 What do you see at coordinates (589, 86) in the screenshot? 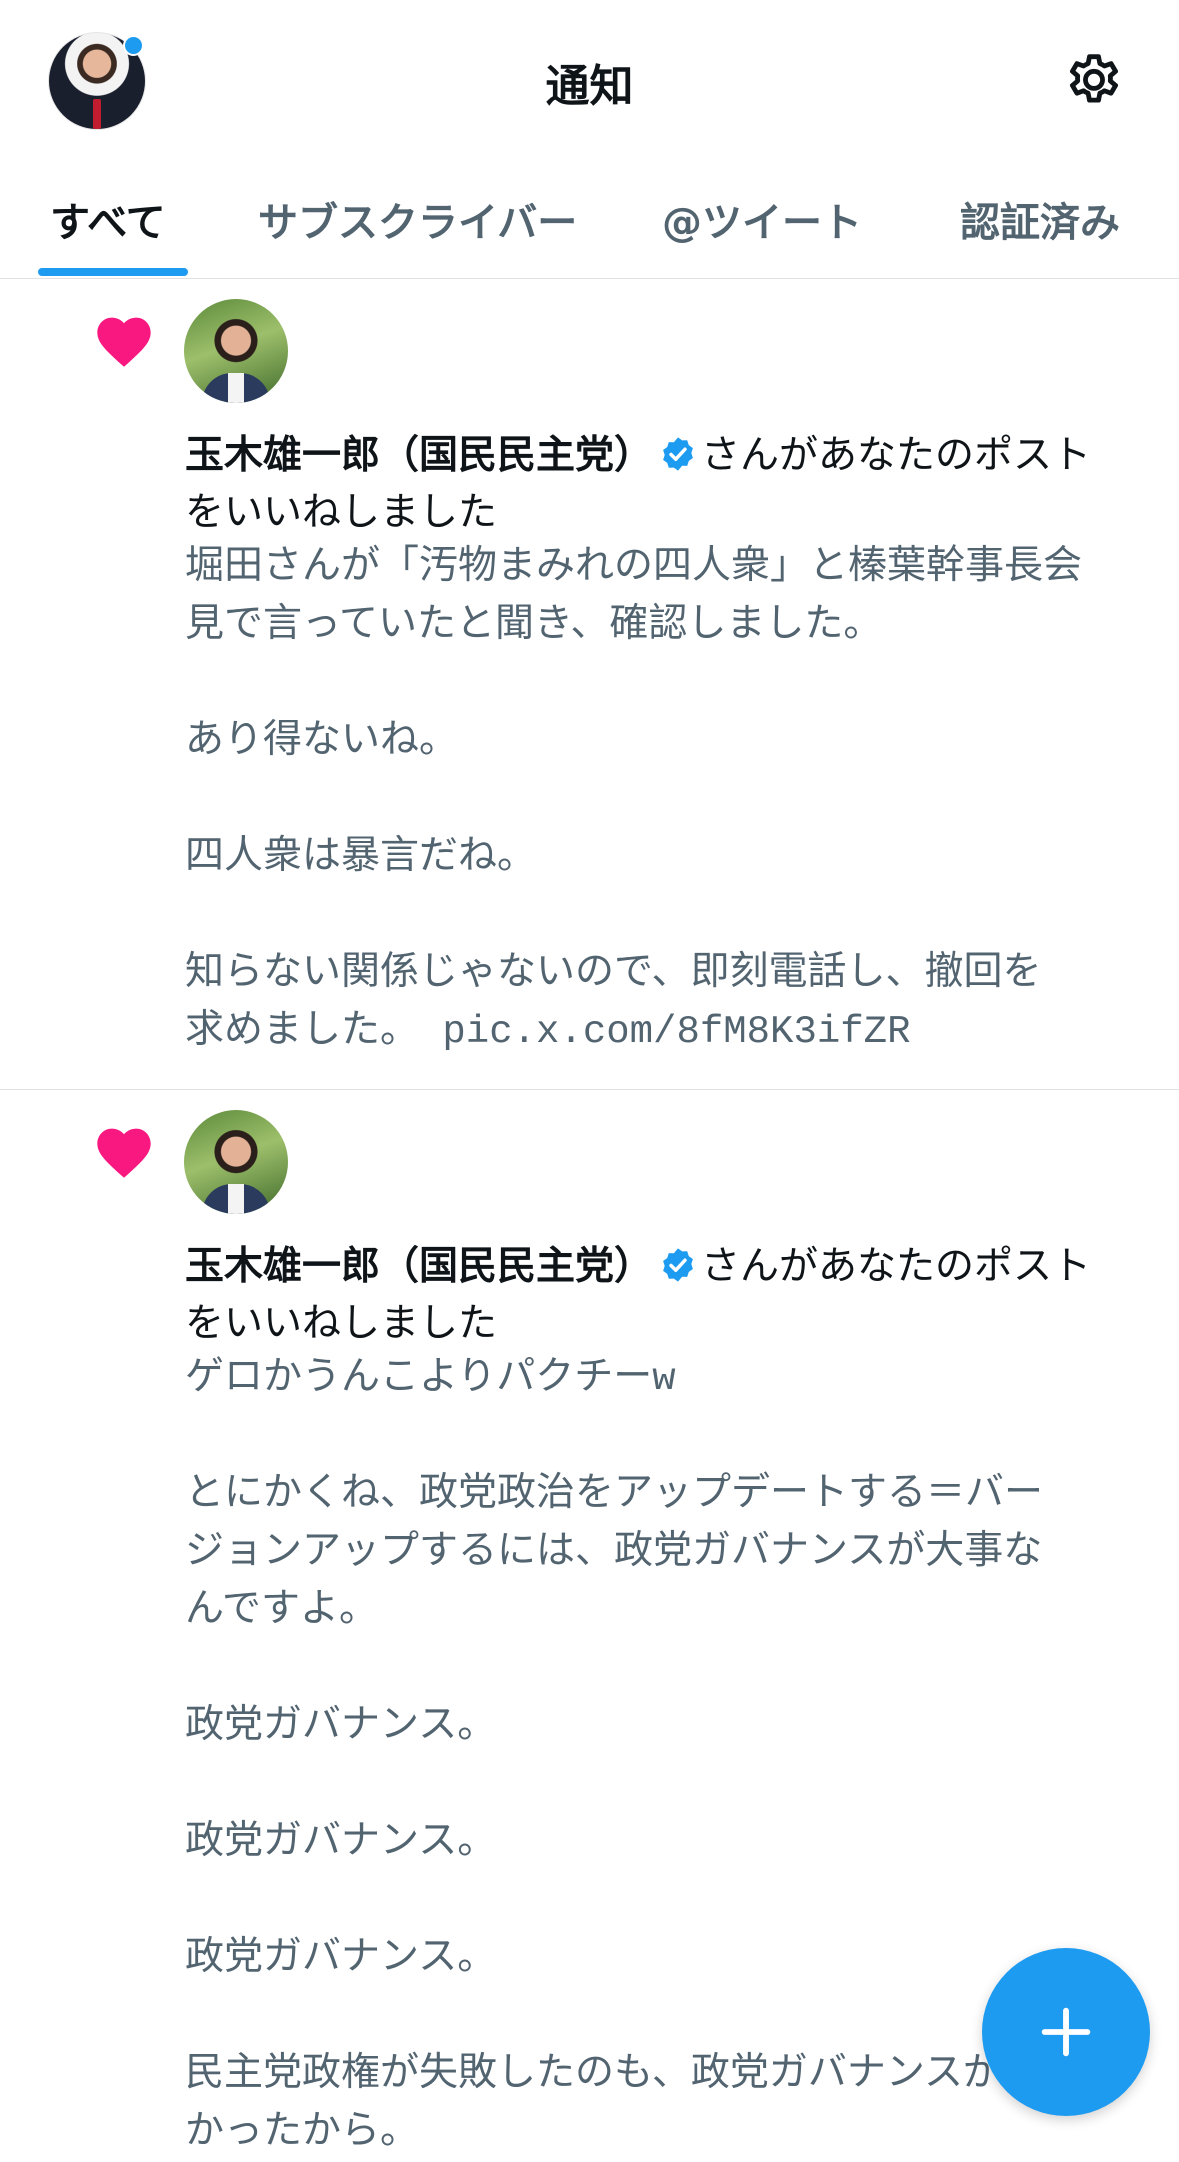
I see `page-title: 通知` at bounding box center [589, 86].